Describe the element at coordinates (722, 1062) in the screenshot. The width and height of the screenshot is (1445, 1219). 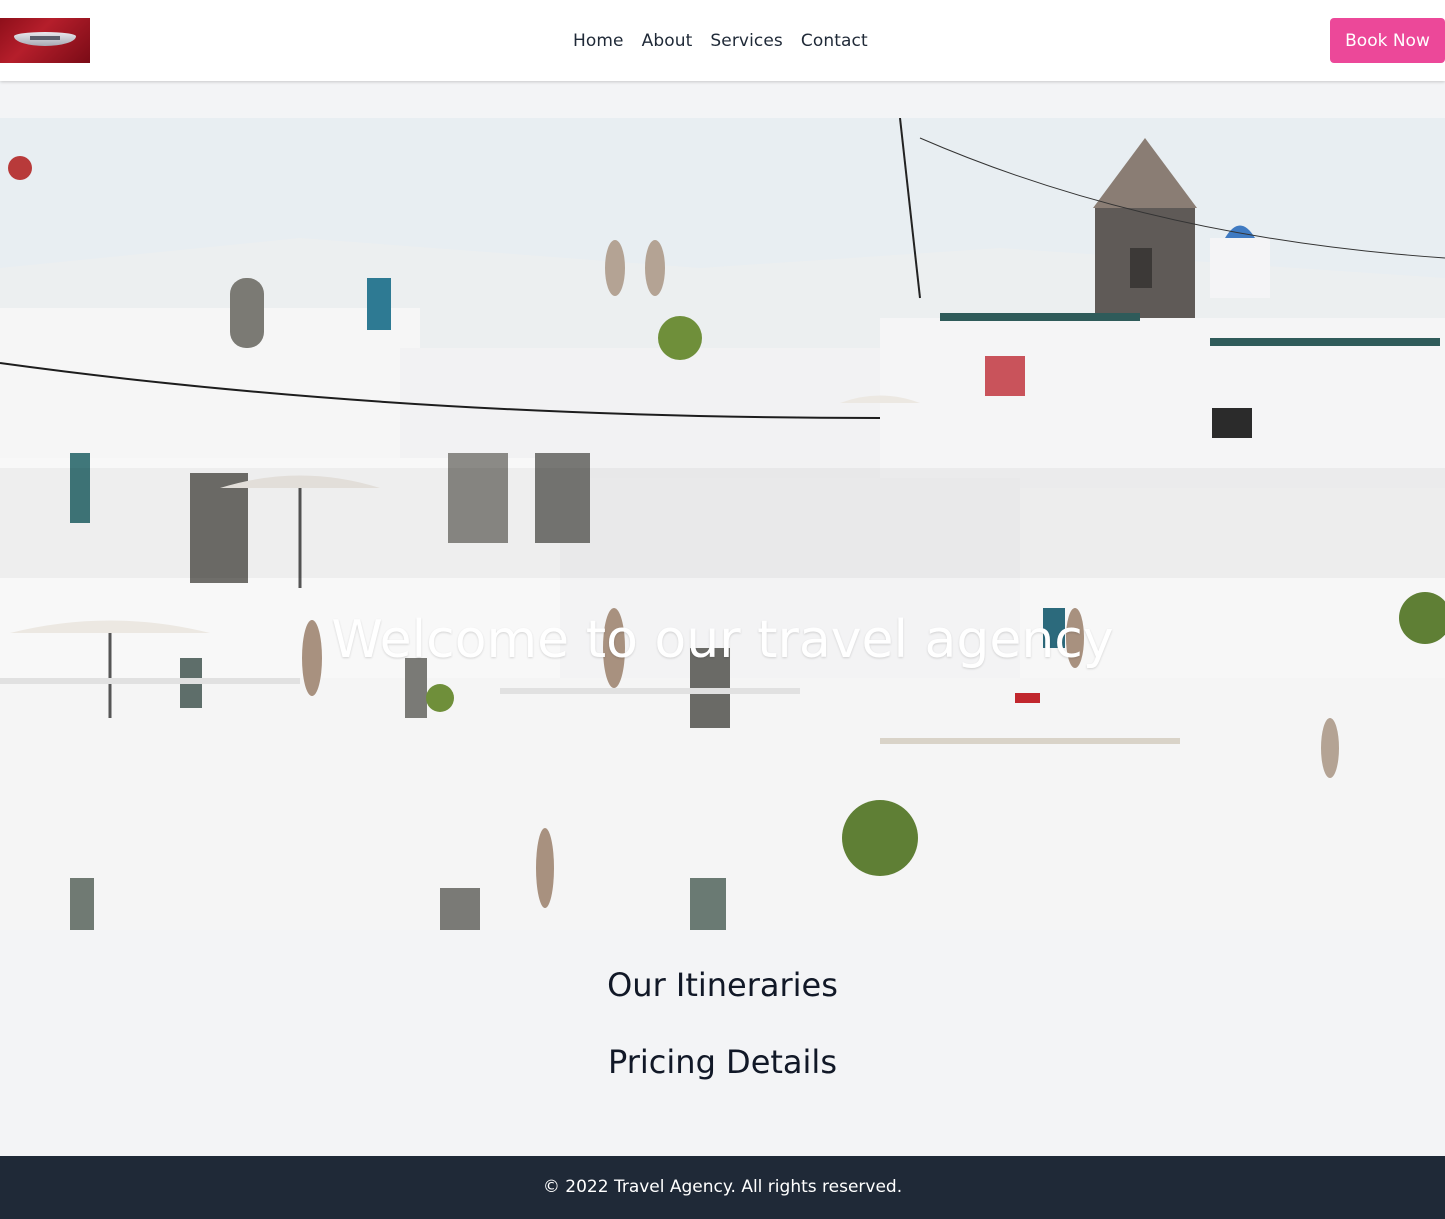
I see `pricing-heading: Pricing Details` at that location.